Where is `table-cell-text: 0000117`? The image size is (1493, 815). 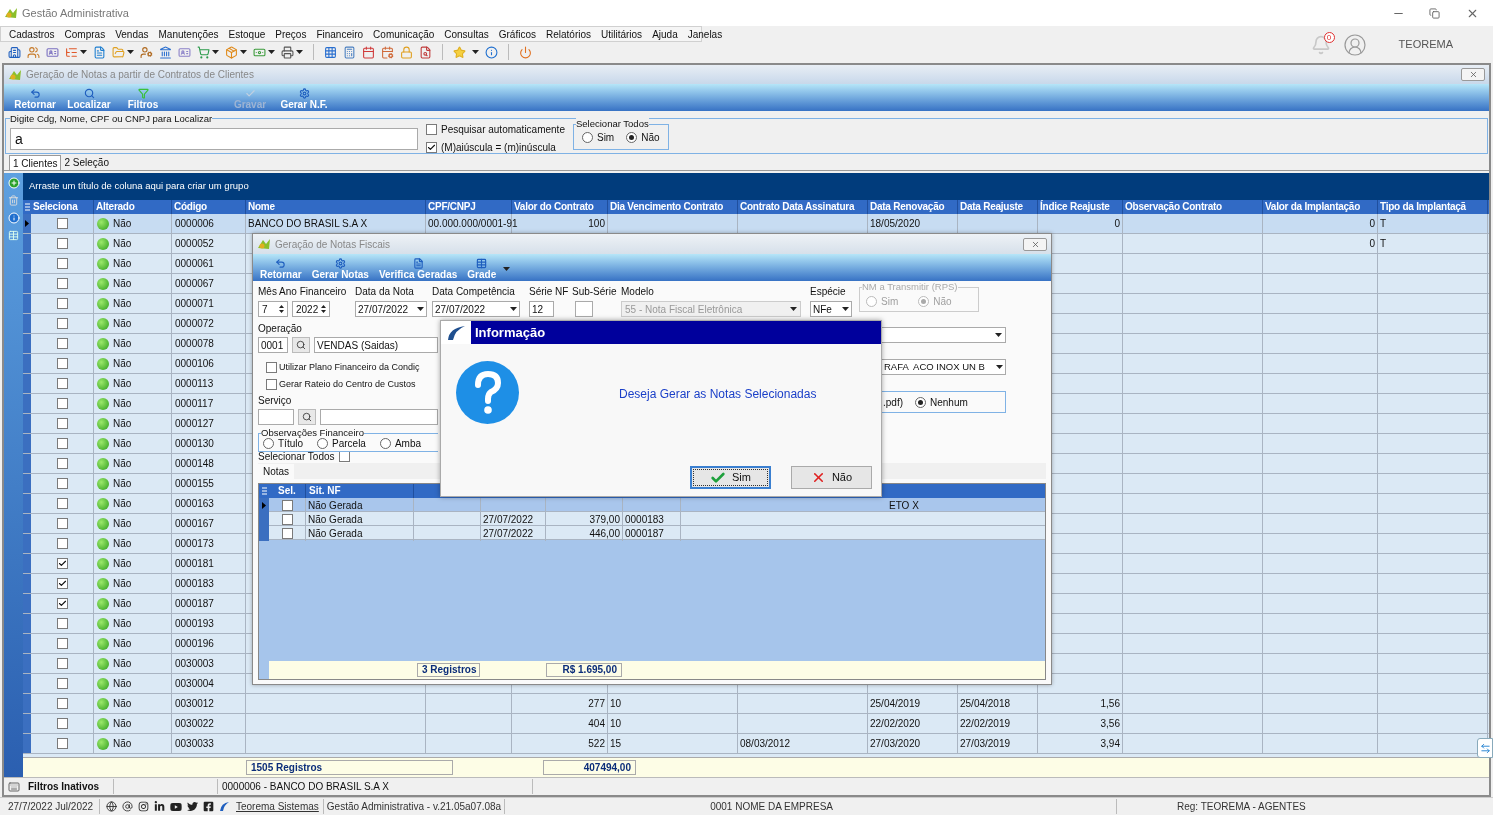 table-cell-text: 0000117 is located at coordinates (194, 404).